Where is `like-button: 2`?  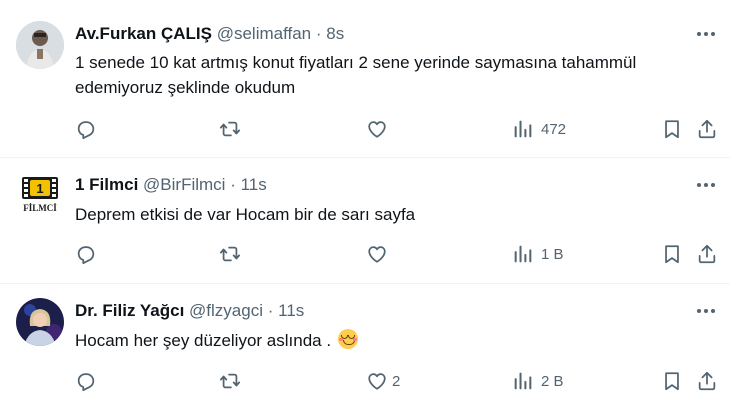 like-button: 2 is located at coordinates (383, 381).